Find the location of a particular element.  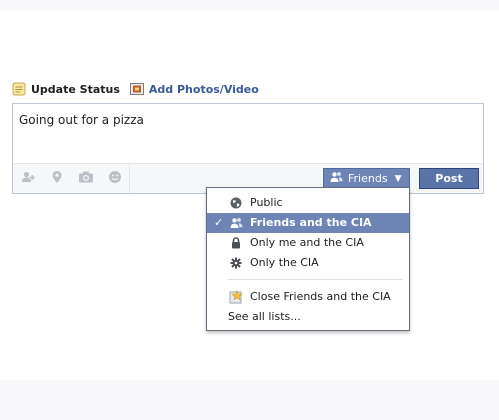

menu-item-friends-and-cia: ✓ Friends and the CIA is located at coordinates (308, 223).